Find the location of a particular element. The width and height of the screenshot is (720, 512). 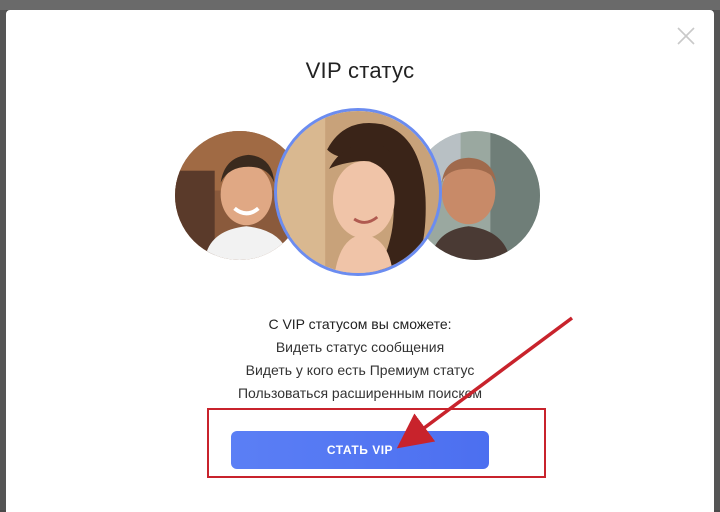

modal-title: VIP статус is located at coordinates (360, 70).